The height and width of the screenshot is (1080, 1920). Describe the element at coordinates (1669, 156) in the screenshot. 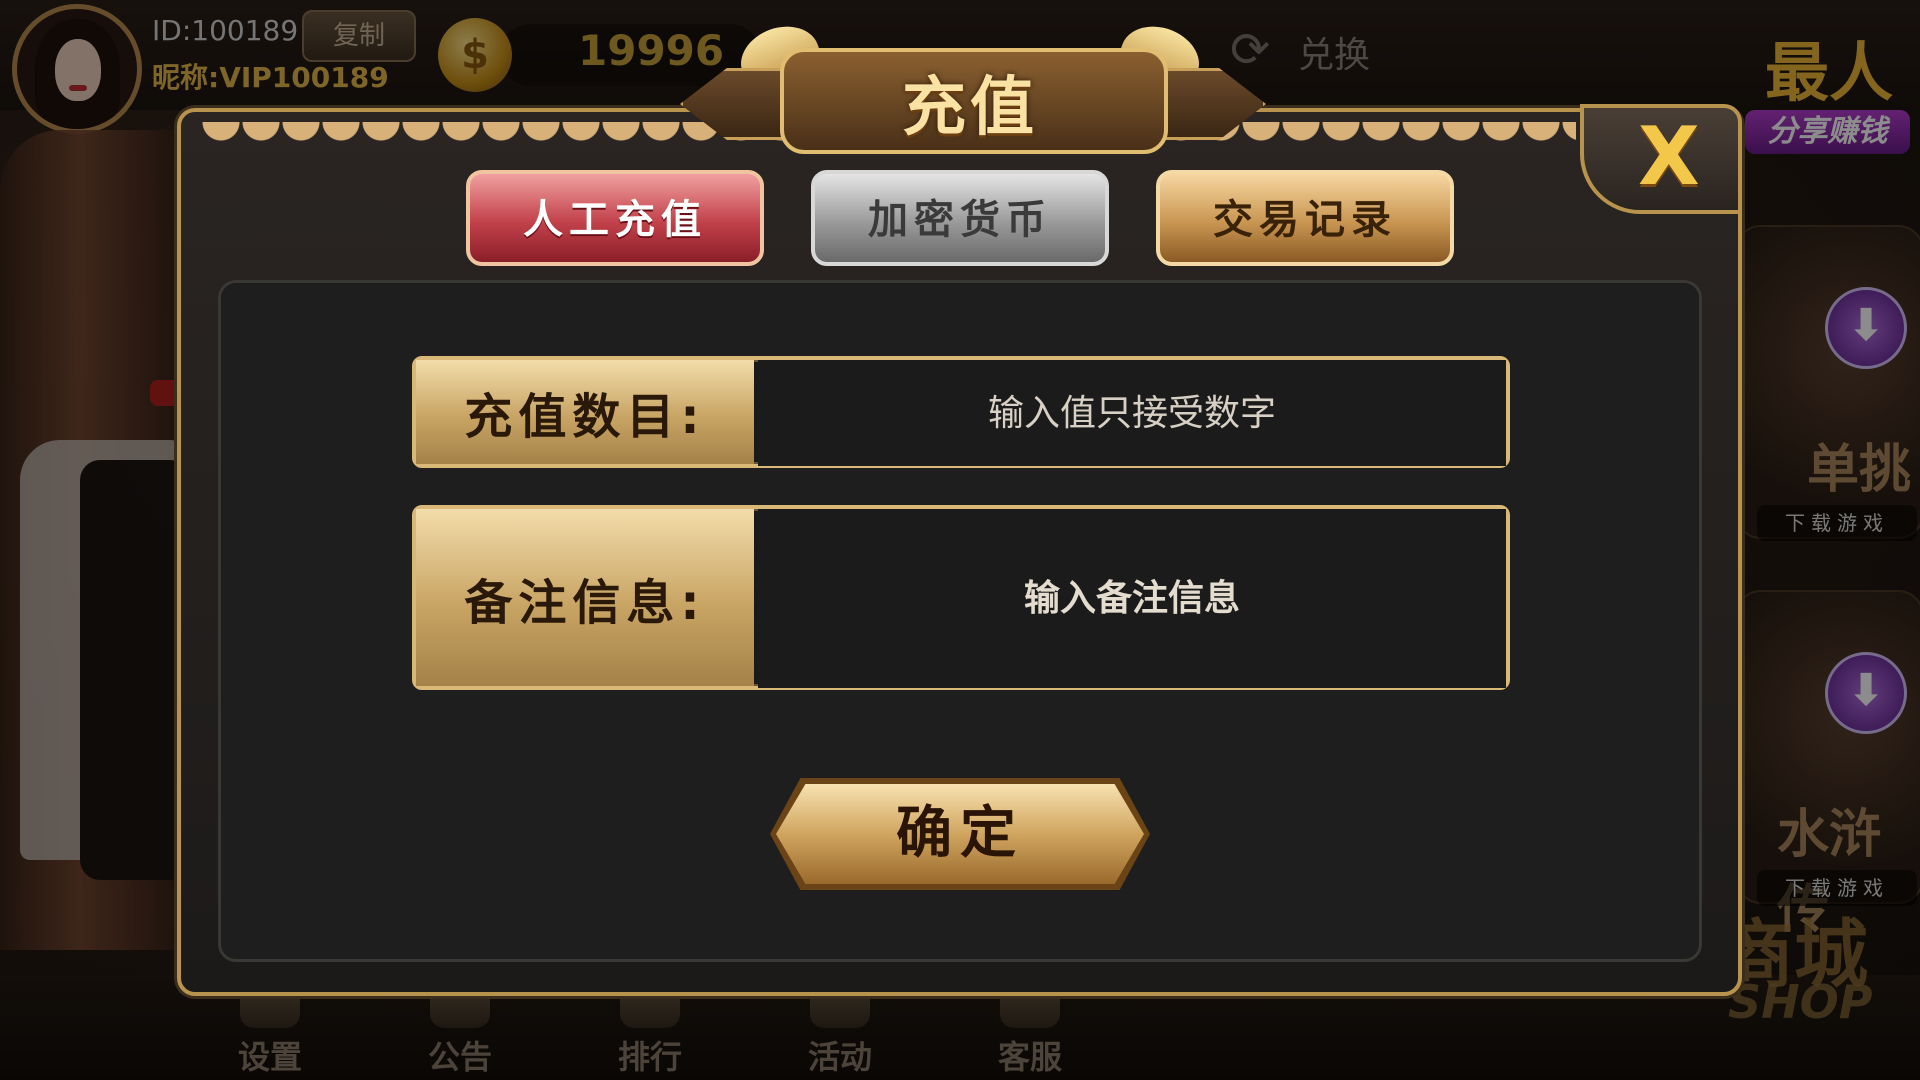

I see `close-icon: X` at that location.